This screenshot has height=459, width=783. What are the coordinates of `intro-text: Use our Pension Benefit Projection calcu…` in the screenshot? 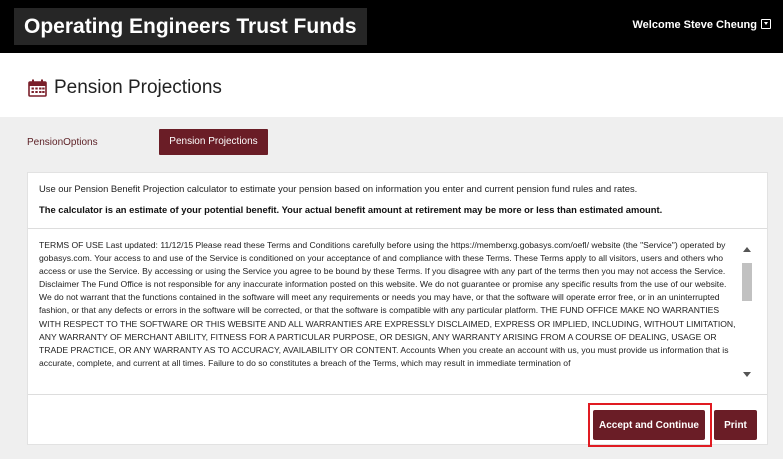 It's located at (338, 188).